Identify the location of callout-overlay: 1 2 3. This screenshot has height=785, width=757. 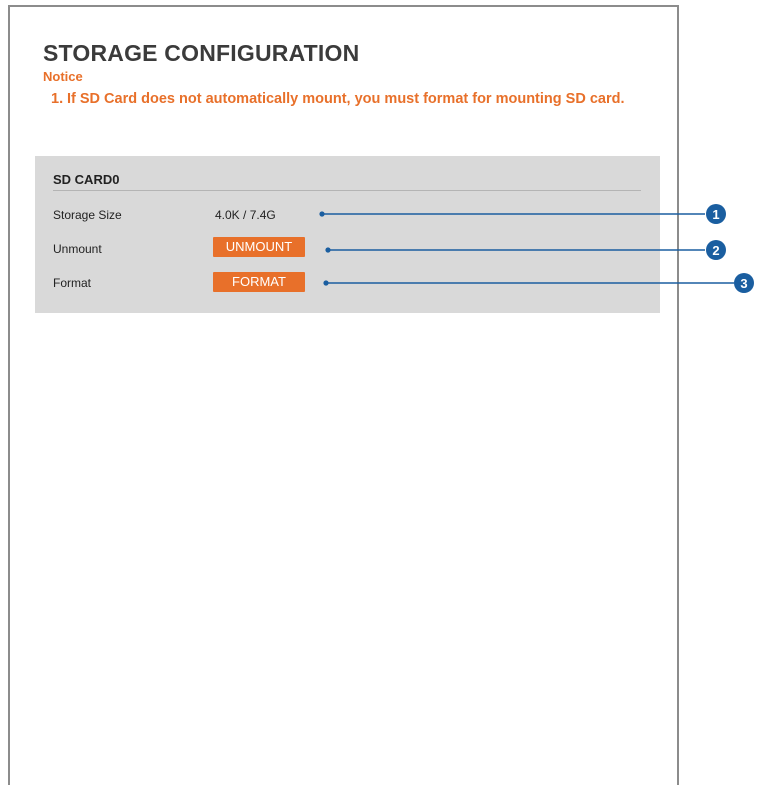
(536, 248).